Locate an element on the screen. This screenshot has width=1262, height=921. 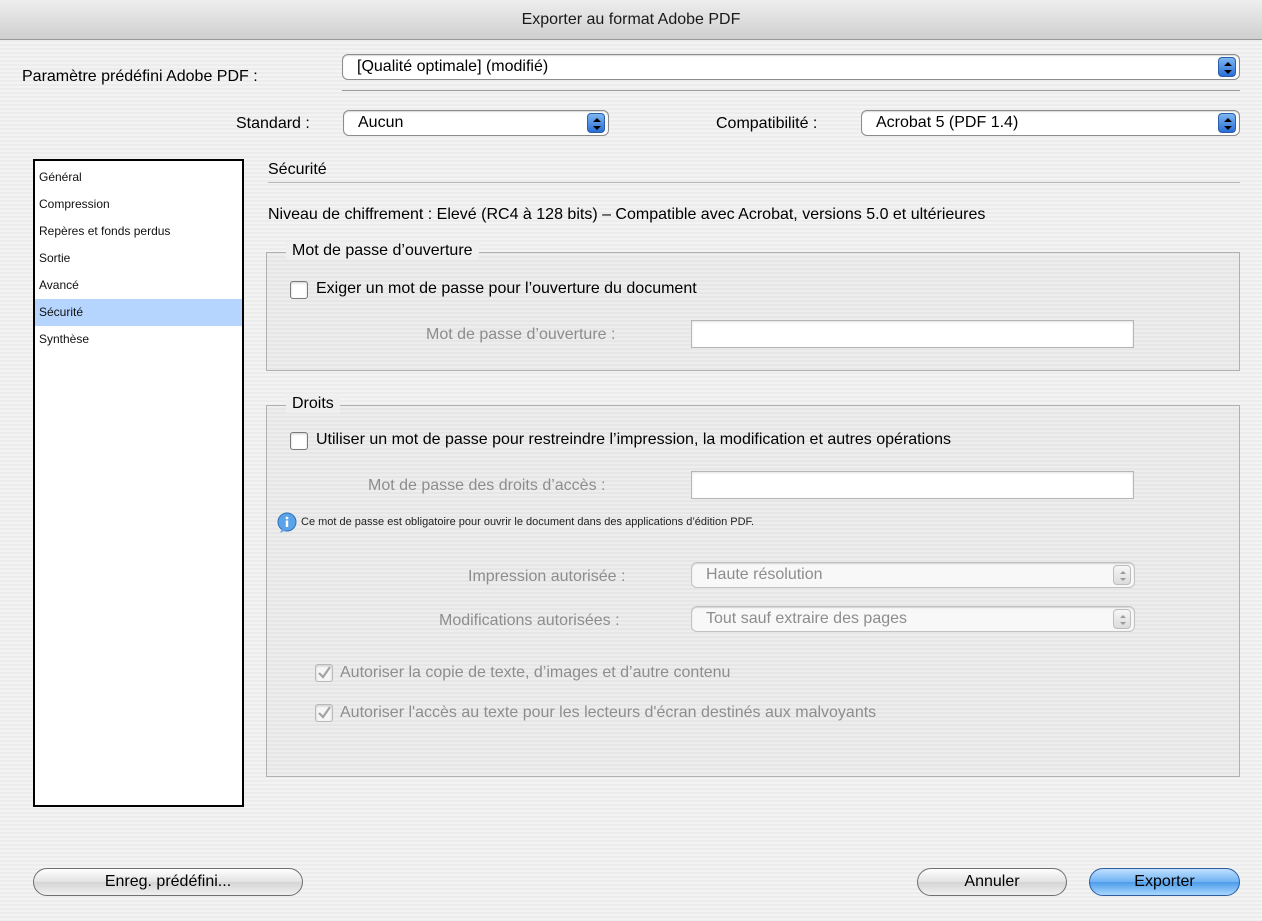
preset-underline is located at coordinates (791, 90).